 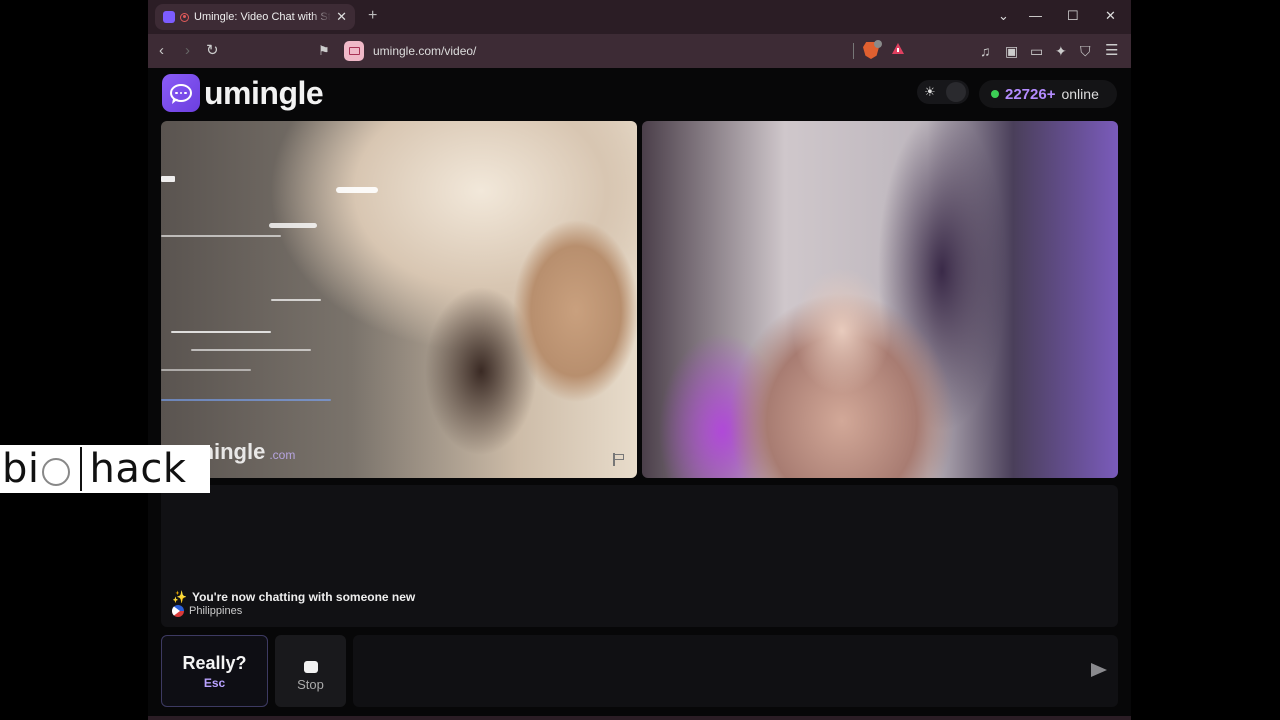 What do you see at coordinates (425, 51) in the screenshot?
I see `url-text: umingle.com/video/` at bounding box center [425, 51].